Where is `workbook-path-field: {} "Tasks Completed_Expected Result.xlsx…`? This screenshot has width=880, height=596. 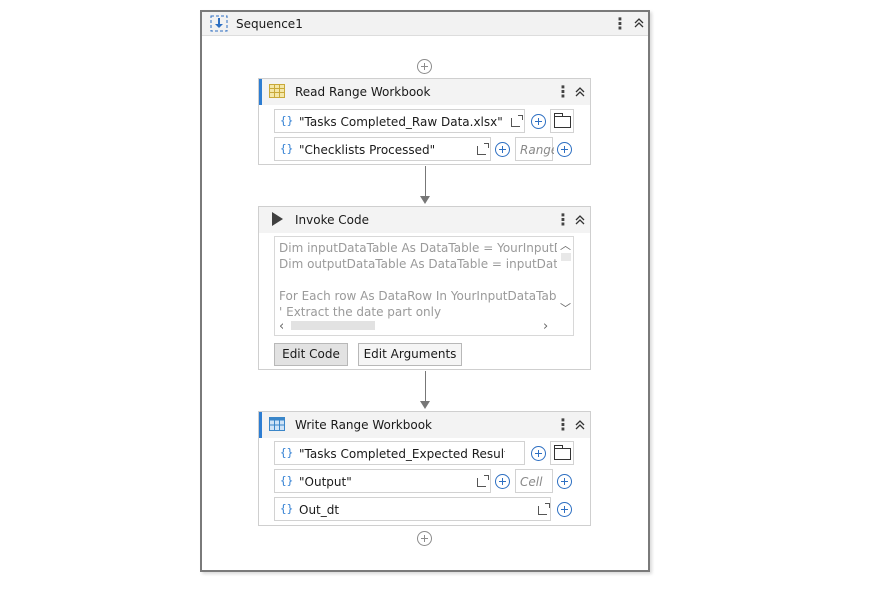 workbook-path-field: {} "Tasks Completed_Expected Result.xlsx… is located at coordinates (399, 453).